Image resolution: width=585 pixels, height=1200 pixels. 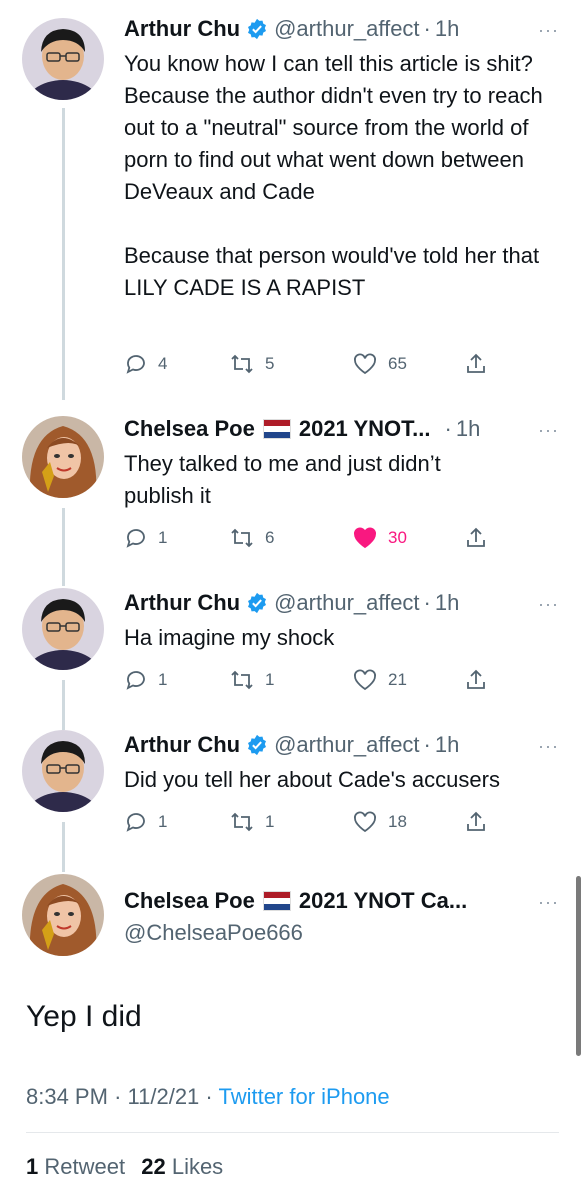 I want to click on retweets-stat: 1 Retweet, so click(x=75, y=1166).